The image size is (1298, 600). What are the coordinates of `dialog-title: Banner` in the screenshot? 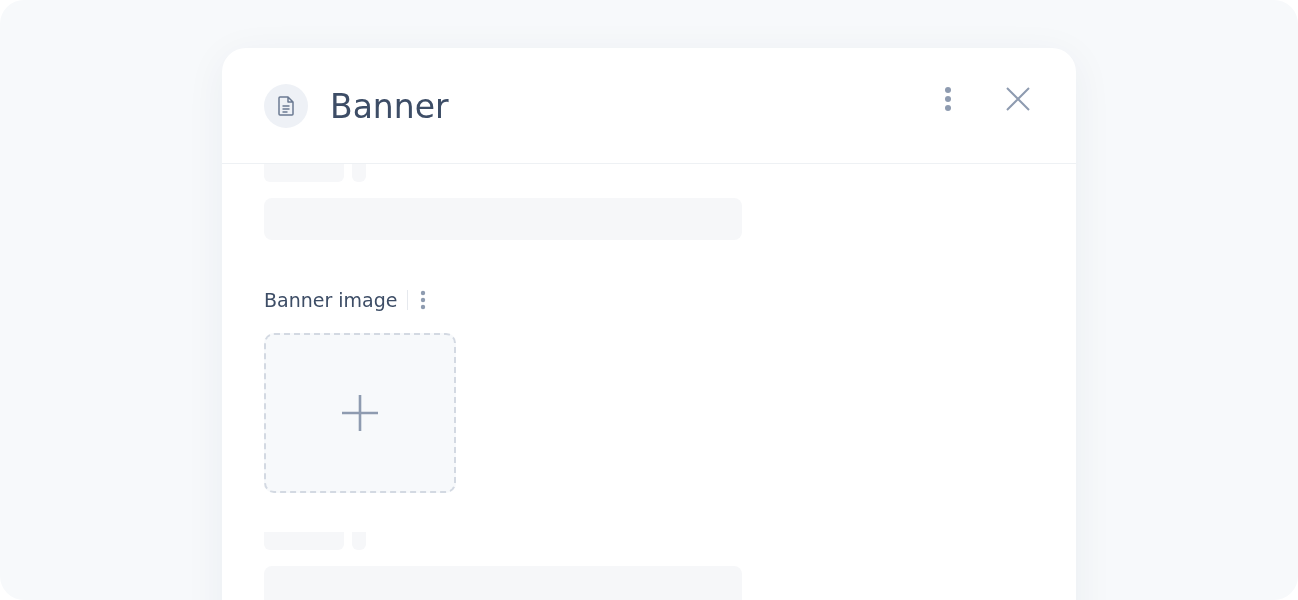 It's located at (390, 106).